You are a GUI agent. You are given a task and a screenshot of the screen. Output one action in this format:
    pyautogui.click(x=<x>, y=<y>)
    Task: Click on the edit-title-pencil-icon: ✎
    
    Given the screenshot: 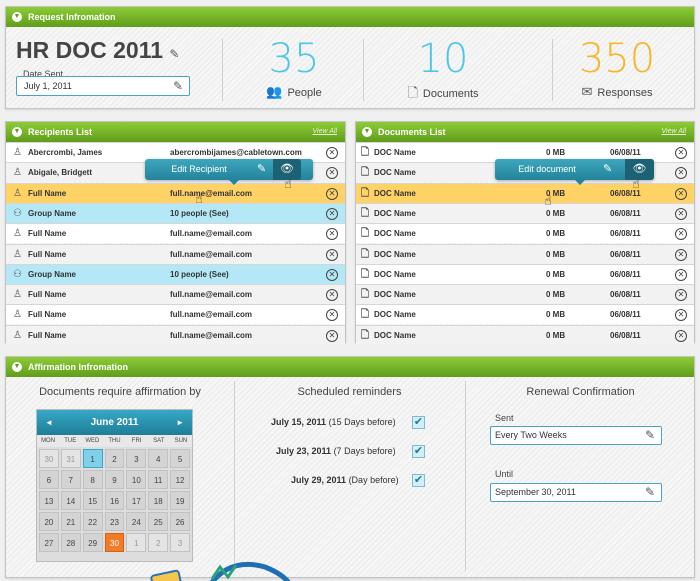 What is the action you would take?
    pyautogui.click(x=174, y=54)
    